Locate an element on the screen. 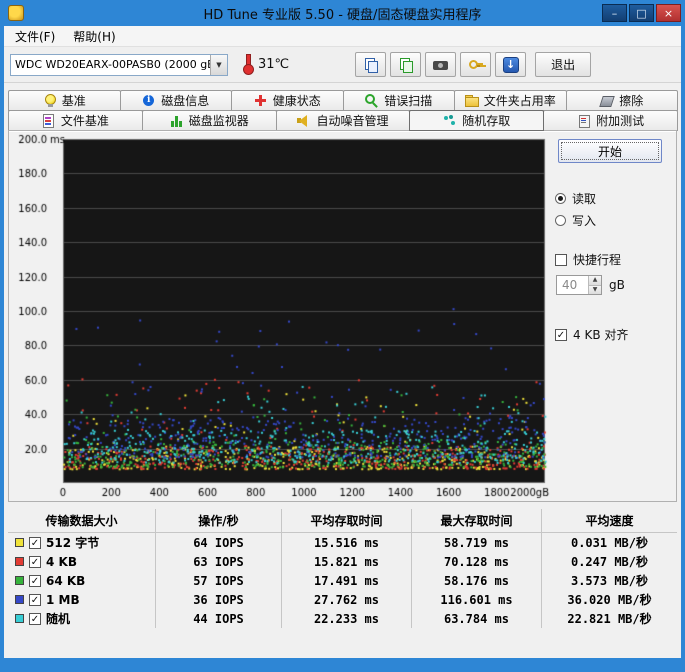 The image size is (685, 672). series-toggle: 1 MB is located at coordinates (82, 599).